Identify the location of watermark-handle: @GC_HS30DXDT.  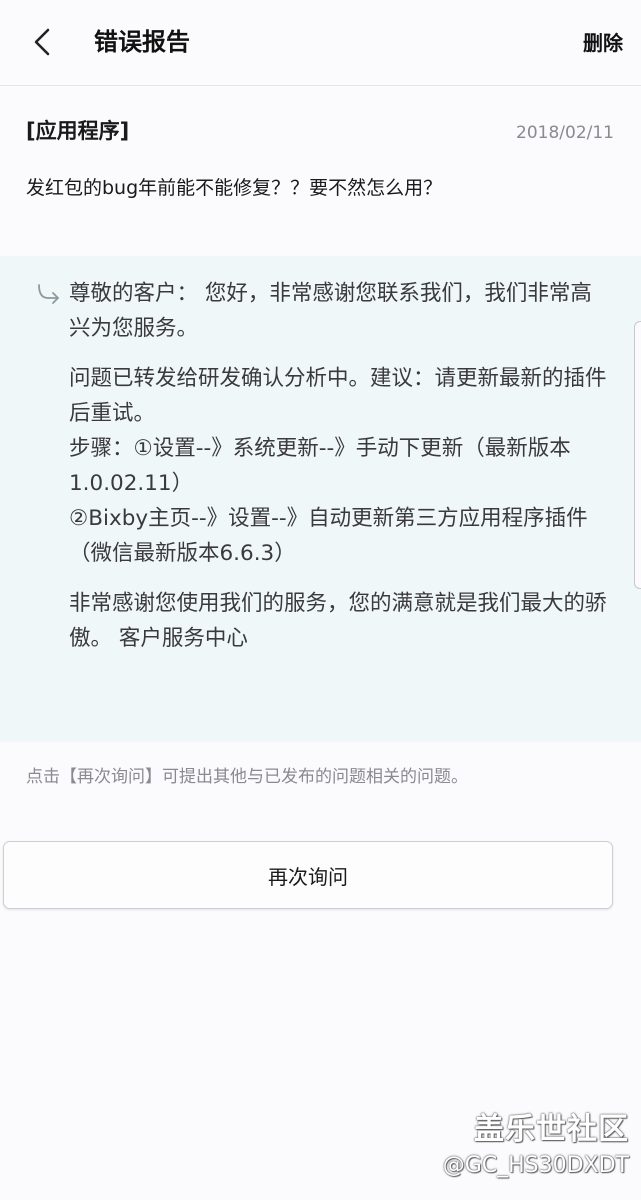
(535, 1165).